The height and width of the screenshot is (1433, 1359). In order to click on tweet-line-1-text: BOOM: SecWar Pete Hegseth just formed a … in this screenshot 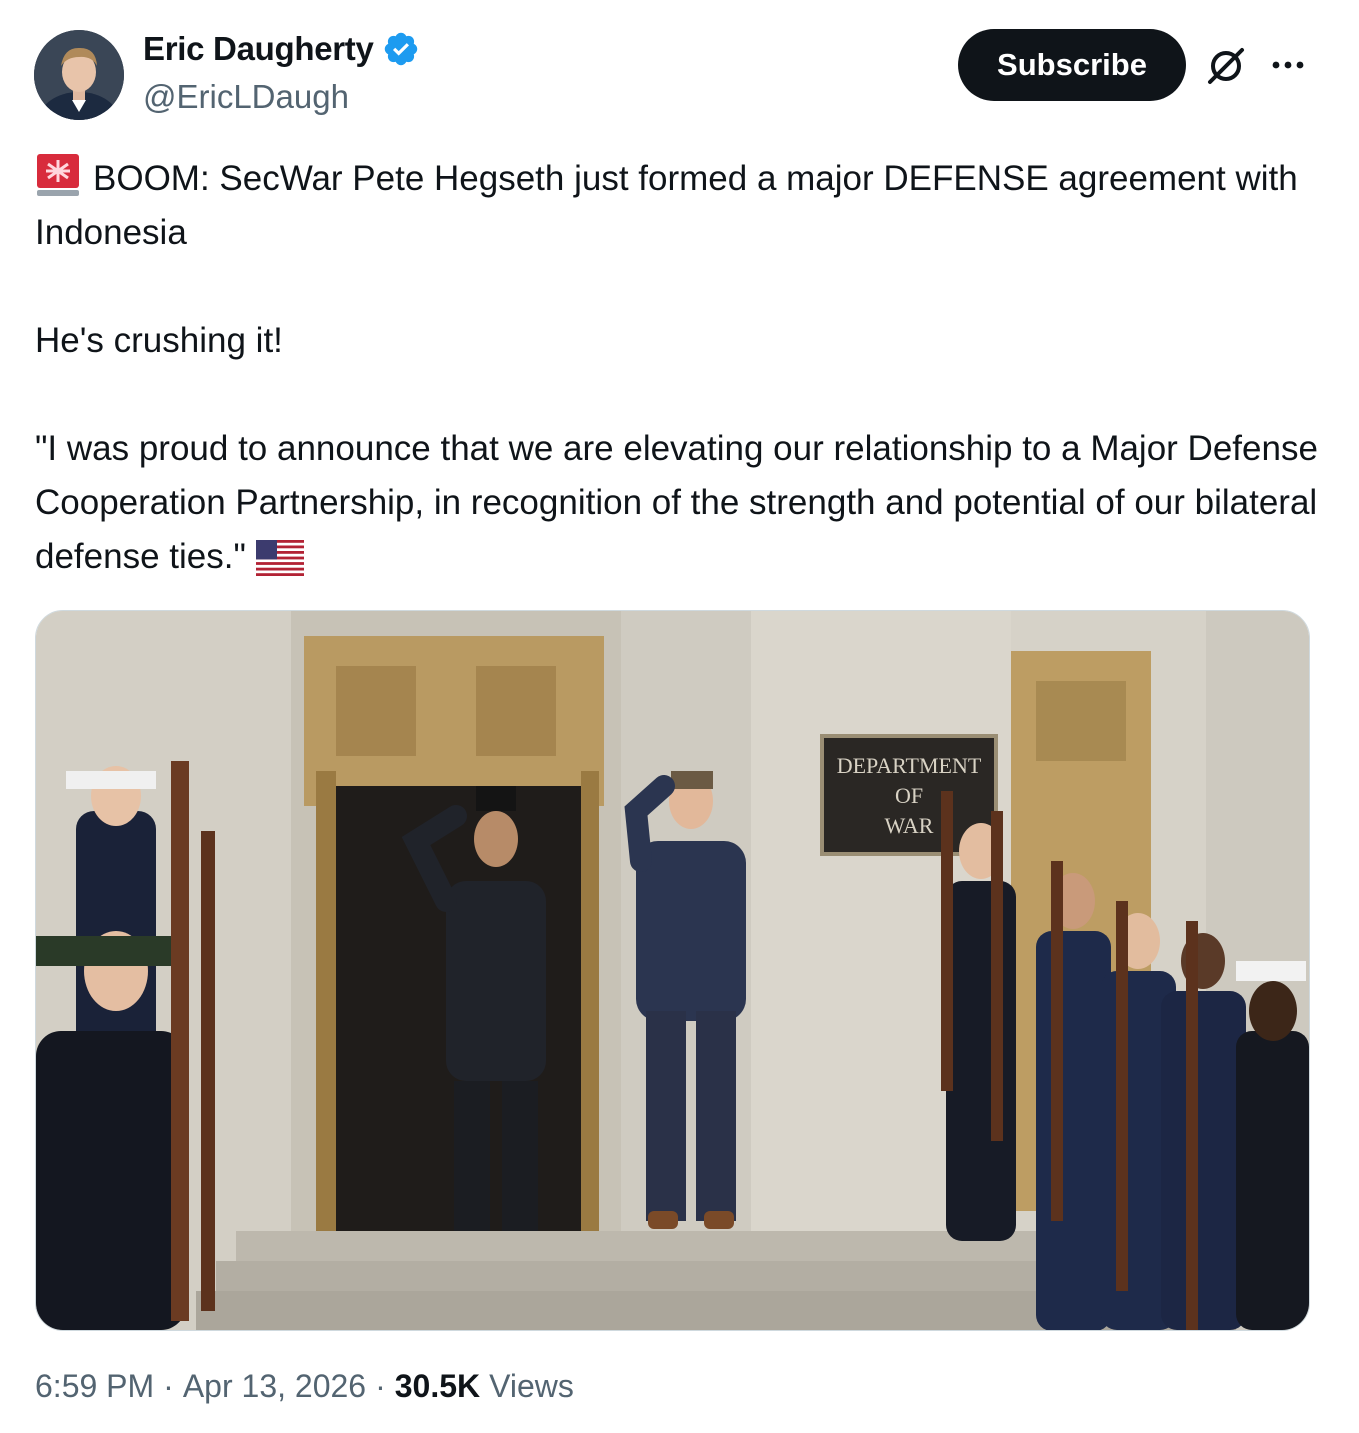, I will do `click(666, 205)`.